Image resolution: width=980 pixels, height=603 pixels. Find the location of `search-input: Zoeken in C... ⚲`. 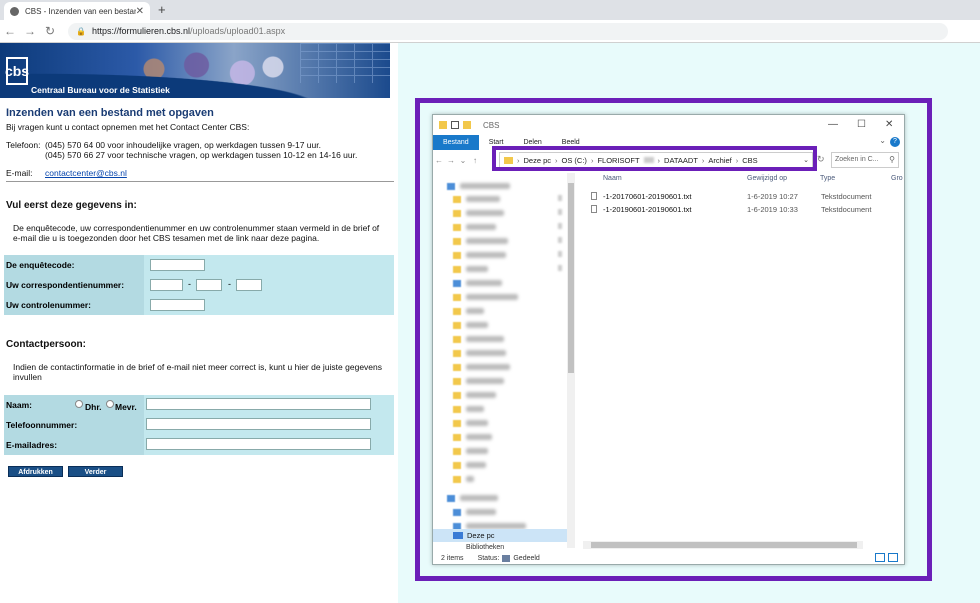

search-input: Zoeken in C... ⚲ is located at coordinates (865, 160).